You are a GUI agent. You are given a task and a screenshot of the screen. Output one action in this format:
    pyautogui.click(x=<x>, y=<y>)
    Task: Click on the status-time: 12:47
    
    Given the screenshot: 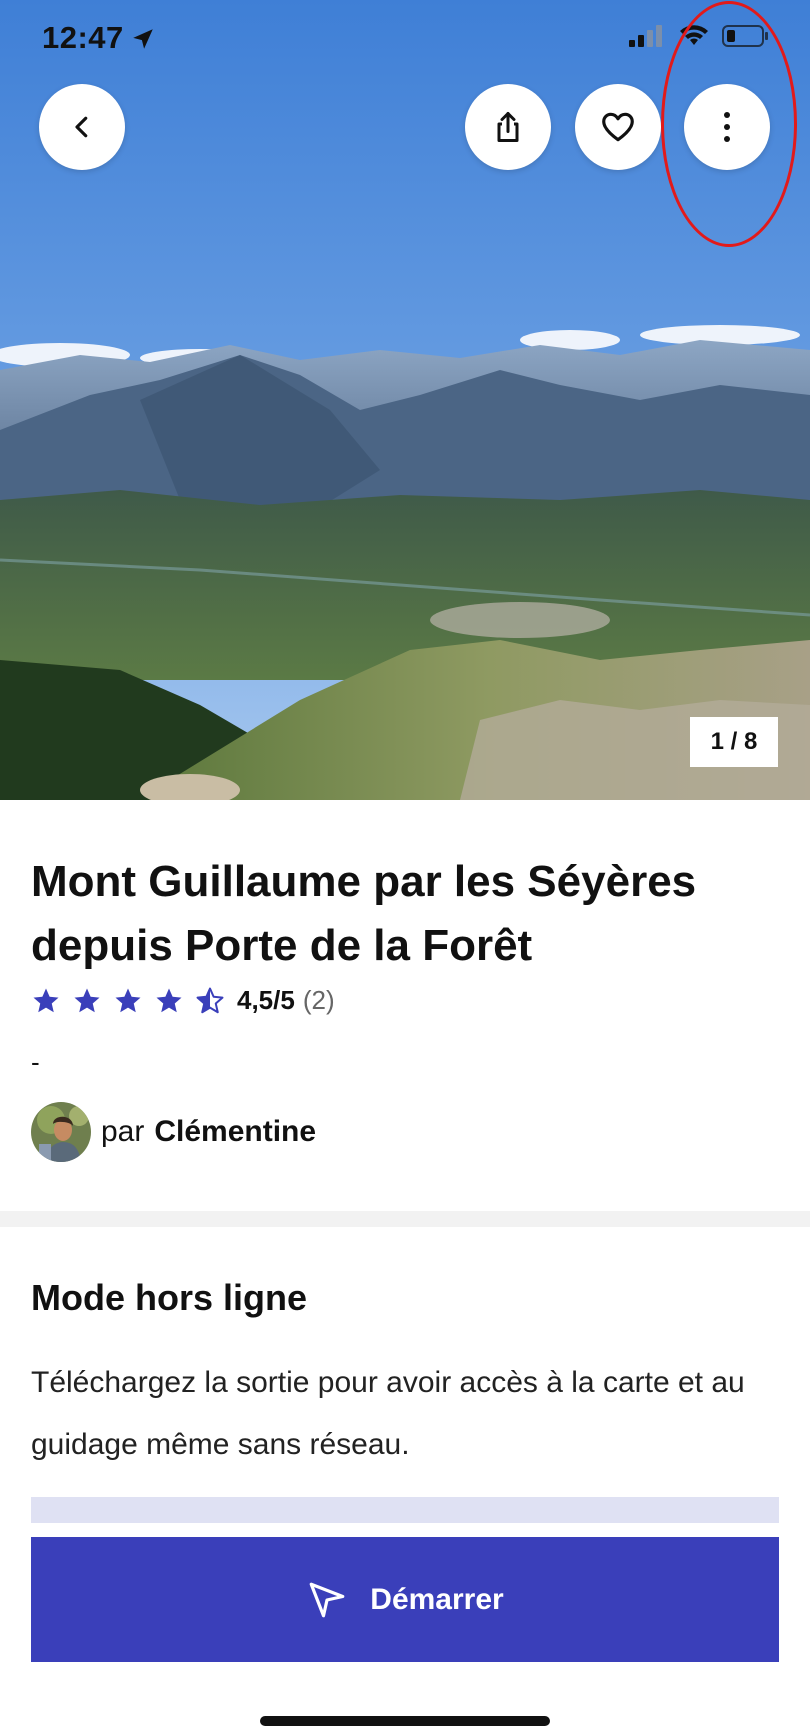 What is the action you would take?
    pyautogui.click(x=83, y=37)
    